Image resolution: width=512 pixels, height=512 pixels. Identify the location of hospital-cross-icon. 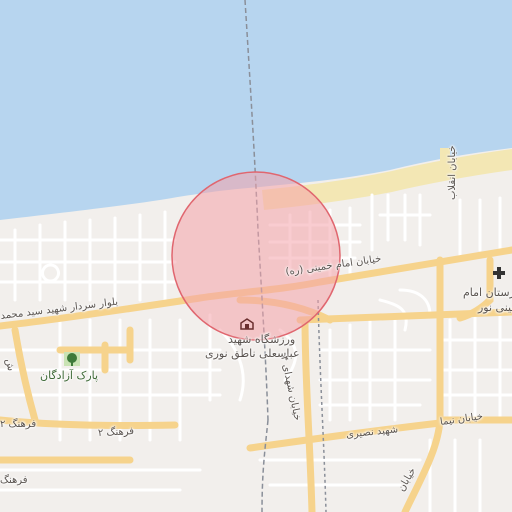
(499, 273).